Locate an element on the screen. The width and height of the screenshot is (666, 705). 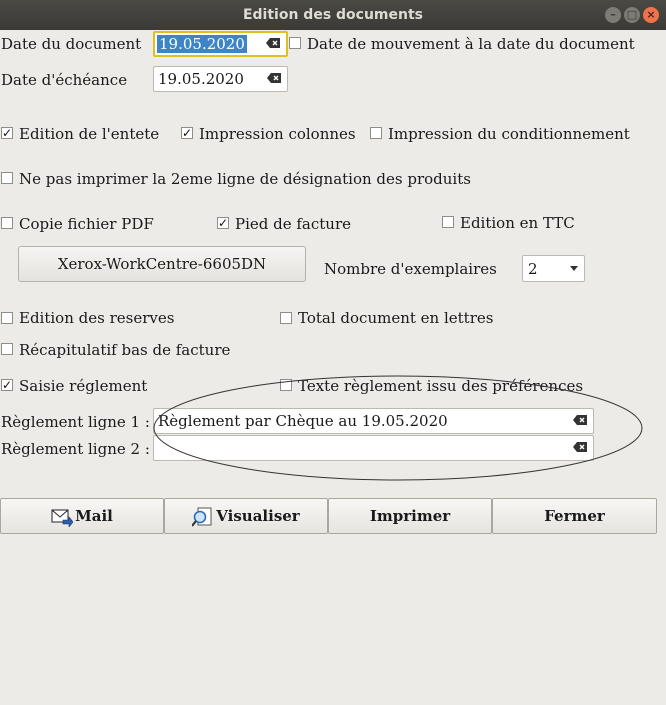
reglement-line1-label: Règlement ligne 1 : is located at coordinates (75, 422).